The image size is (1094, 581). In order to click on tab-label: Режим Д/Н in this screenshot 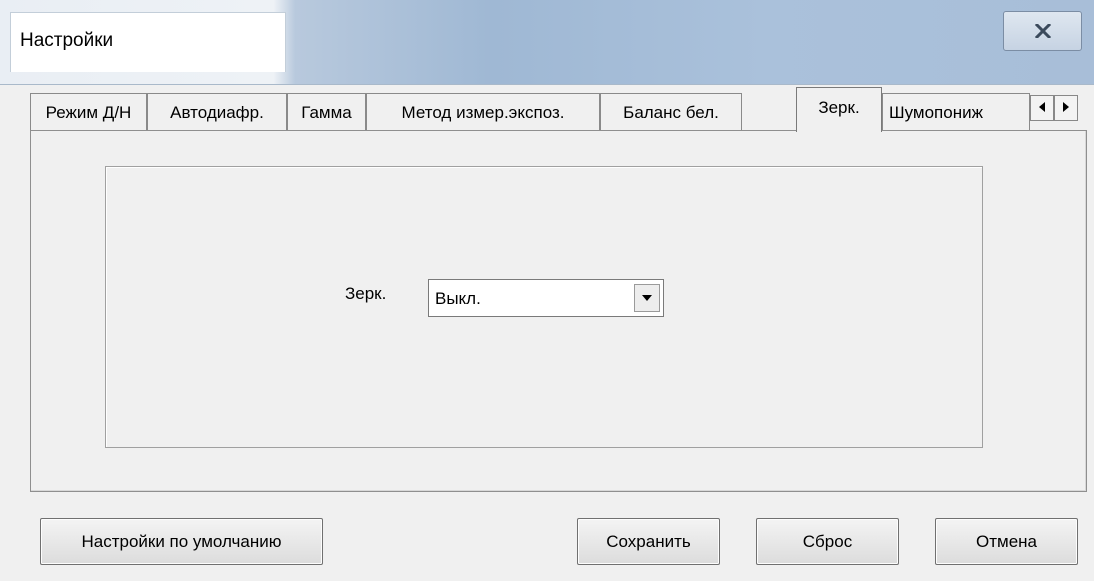, I will do `click(88, 112)`.